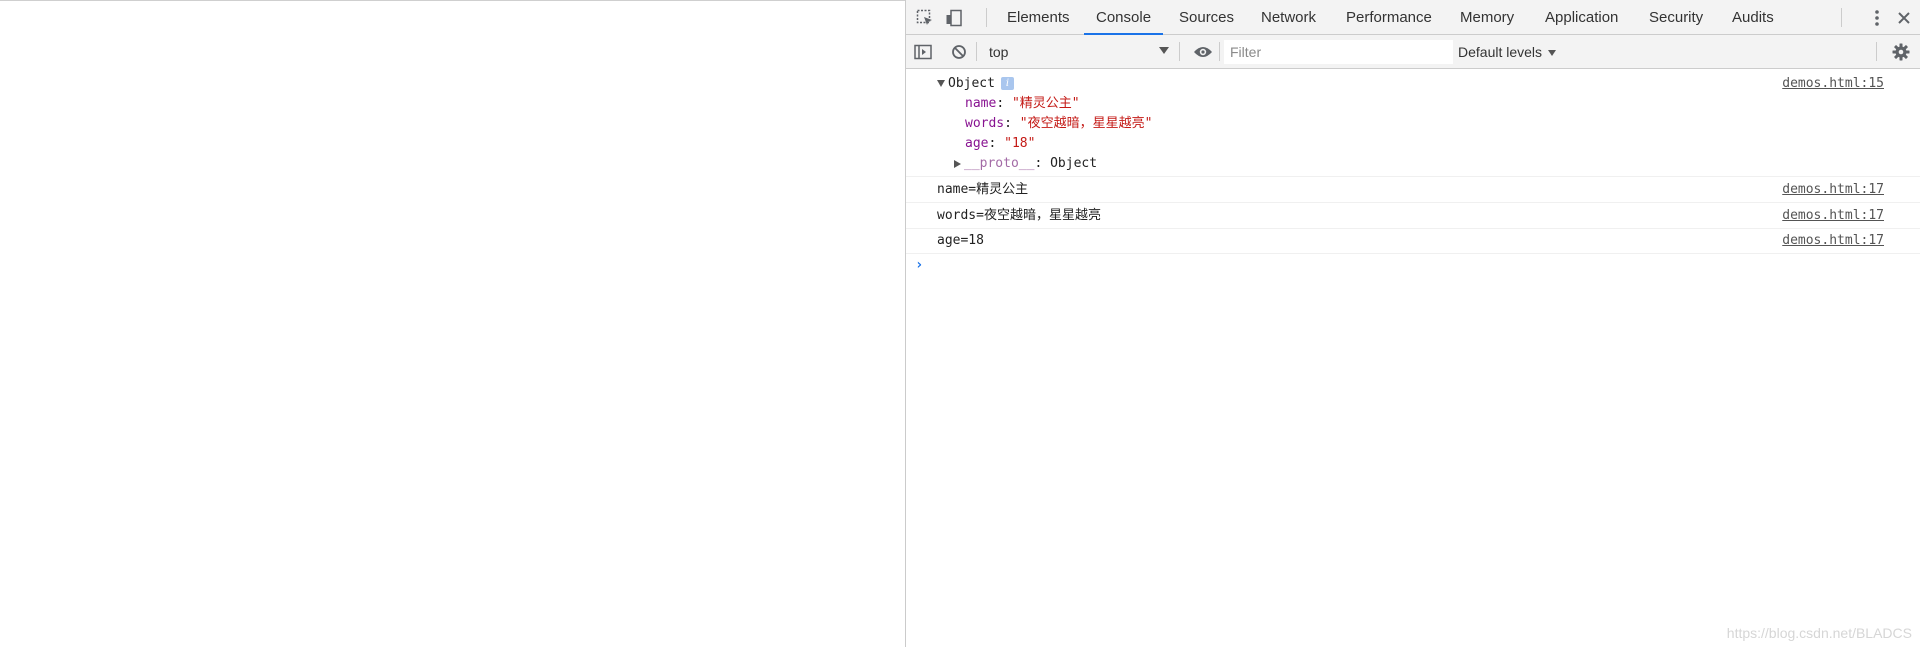 The height and width of the screenshot is (647, 1920). Describe the element at coordinates (1581, 17) in the screenshot. I see `tab-application: Application` at that location.